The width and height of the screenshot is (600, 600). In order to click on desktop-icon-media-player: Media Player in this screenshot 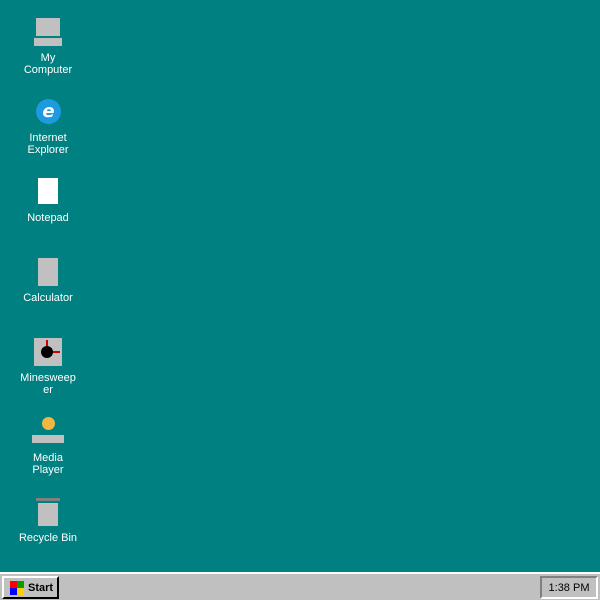, I will do `click(48, 444)`.